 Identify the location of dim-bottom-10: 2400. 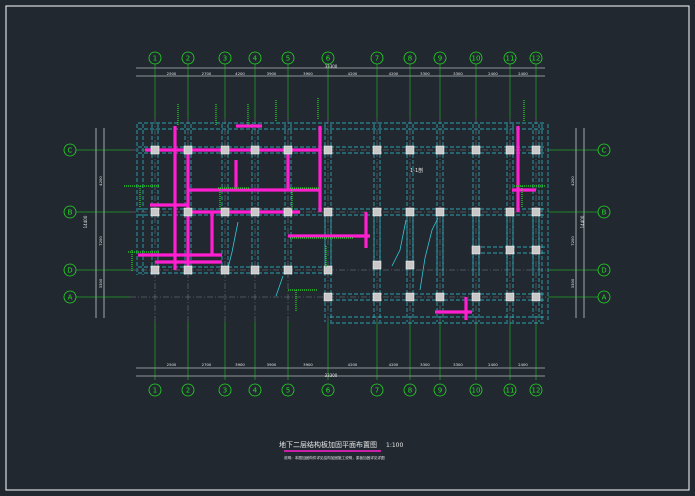
(523, 364).